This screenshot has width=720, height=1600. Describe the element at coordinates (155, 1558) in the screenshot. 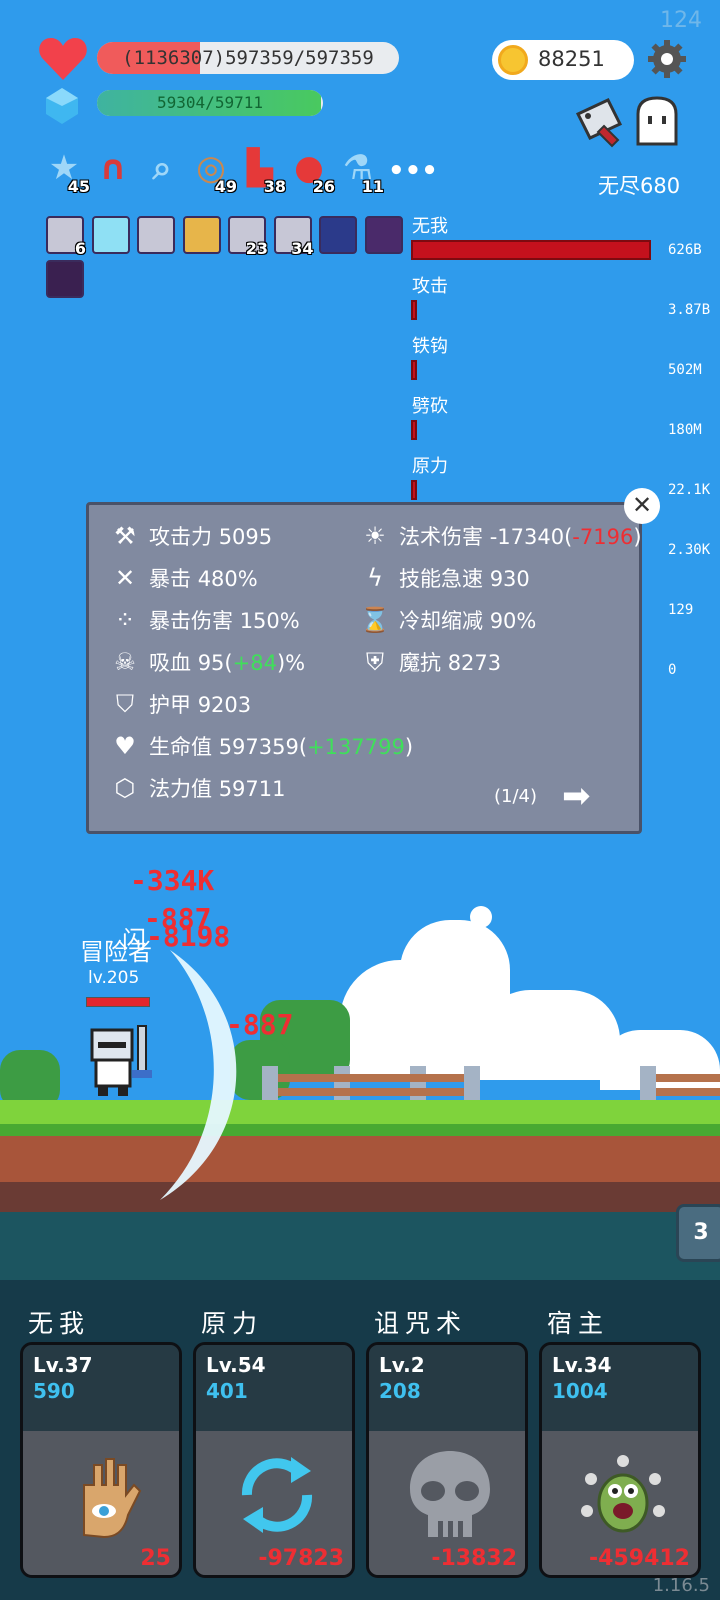

I see `skill-cost: 25` at that location.